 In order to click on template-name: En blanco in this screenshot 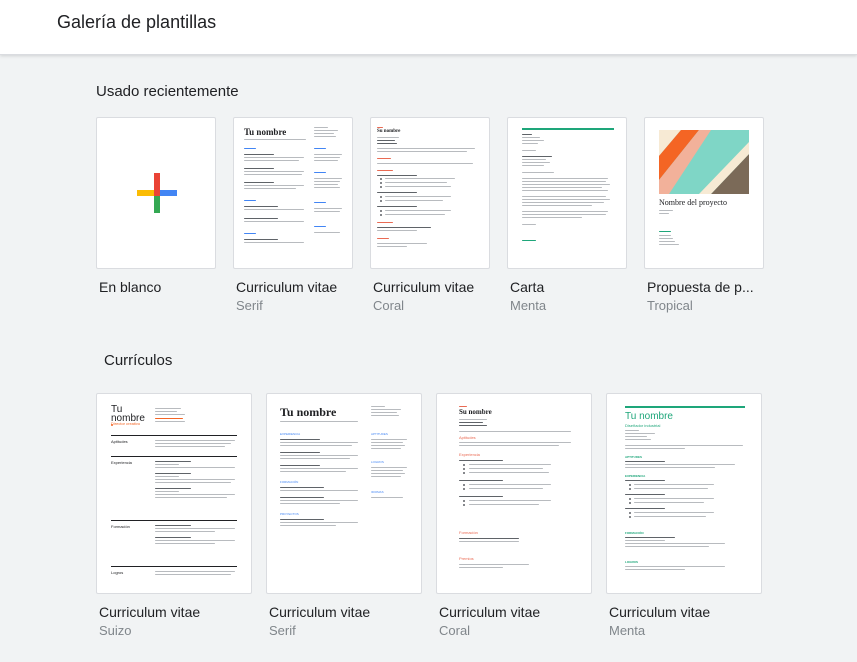, I will do `click(130, 287)`.